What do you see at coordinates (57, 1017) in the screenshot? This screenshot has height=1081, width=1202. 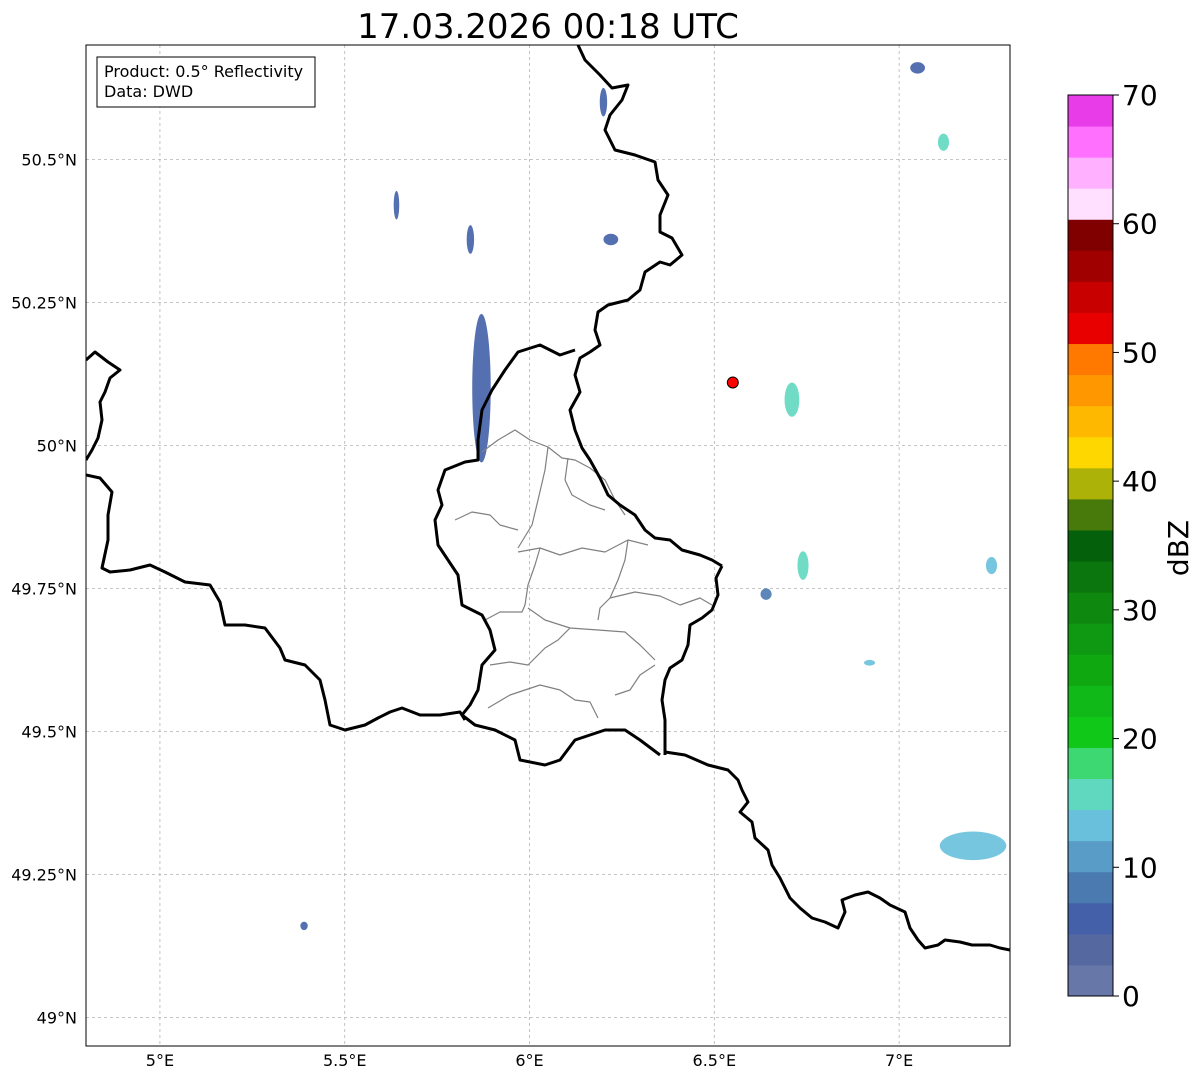 I see `lat-tick-label: 49°N` at bounding box center [57, 1017].